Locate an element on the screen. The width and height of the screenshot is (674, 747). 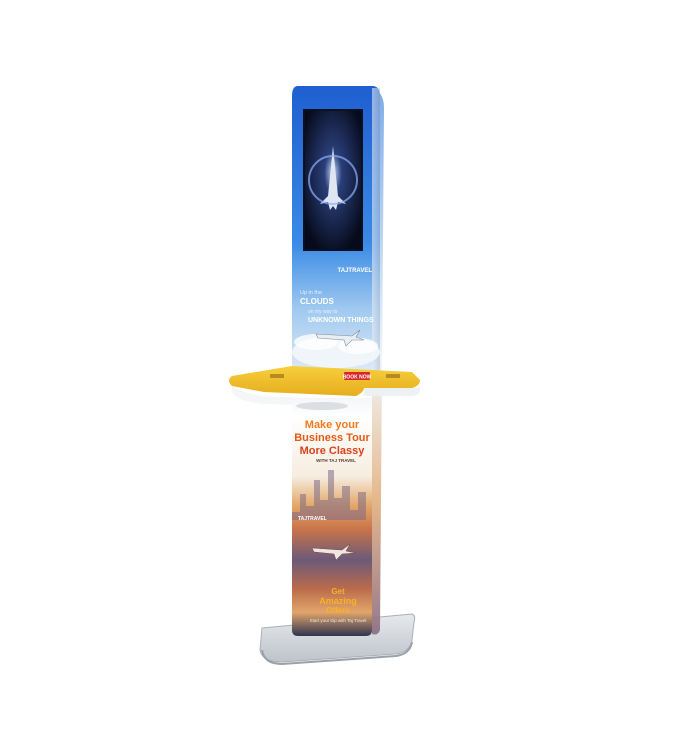
offer-3: Offers is located at coordinates (338, 610).